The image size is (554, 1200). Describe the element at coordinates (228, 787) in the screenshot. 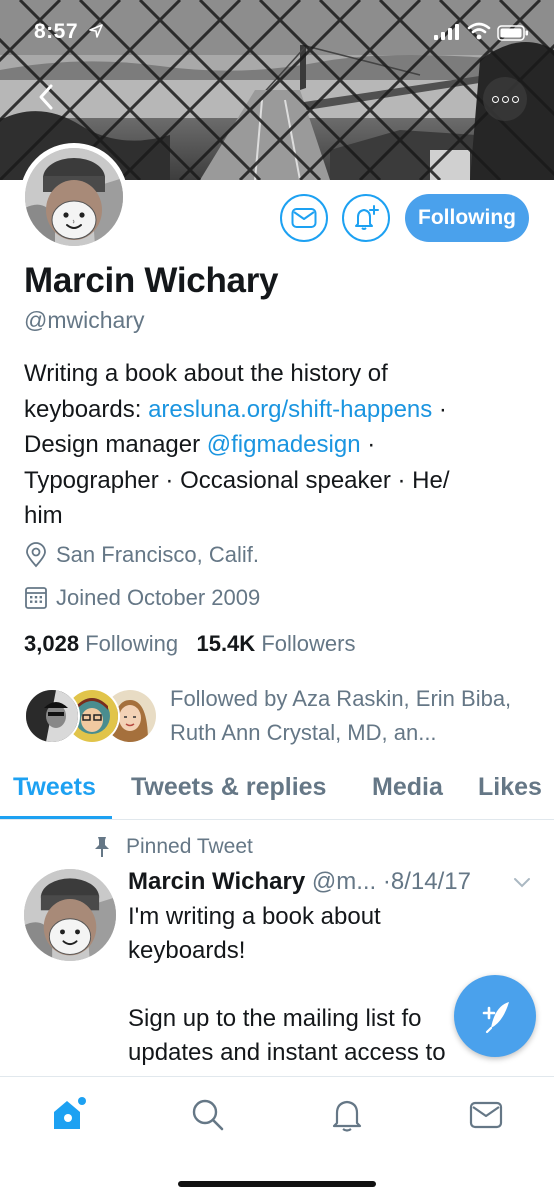

I see `tab-tweets-and-replies: Tweets & replies` at that location.